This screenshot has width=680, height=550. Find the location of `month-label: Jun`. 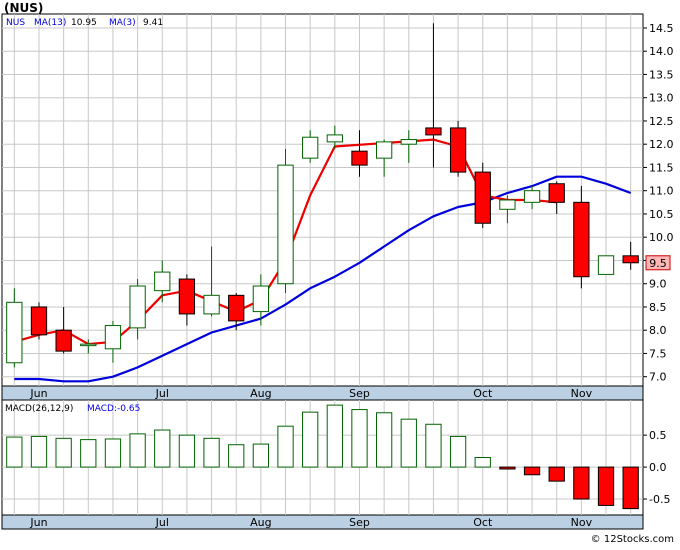

month-label: Jun is located at coordinates (38, 393).